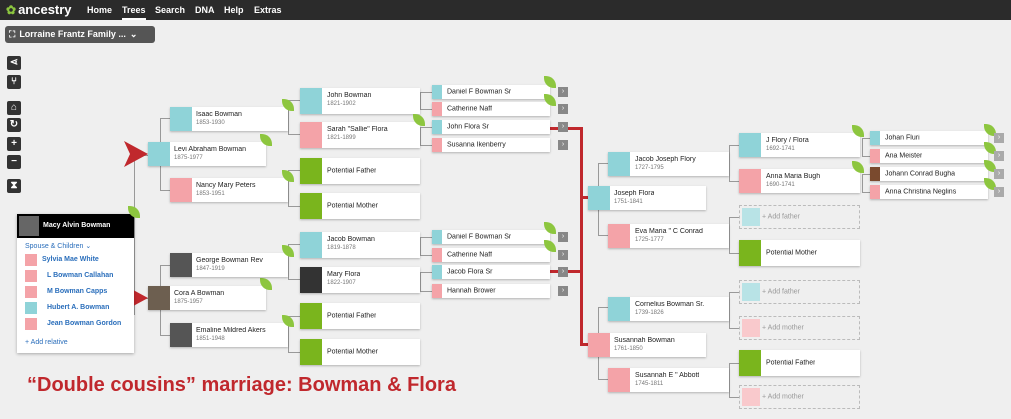 This screenshot has height=419, width=1011. Describe the element at coordinates (46, 342) in the screenshot. I see `add-relative-link: + Add relative` at that location.